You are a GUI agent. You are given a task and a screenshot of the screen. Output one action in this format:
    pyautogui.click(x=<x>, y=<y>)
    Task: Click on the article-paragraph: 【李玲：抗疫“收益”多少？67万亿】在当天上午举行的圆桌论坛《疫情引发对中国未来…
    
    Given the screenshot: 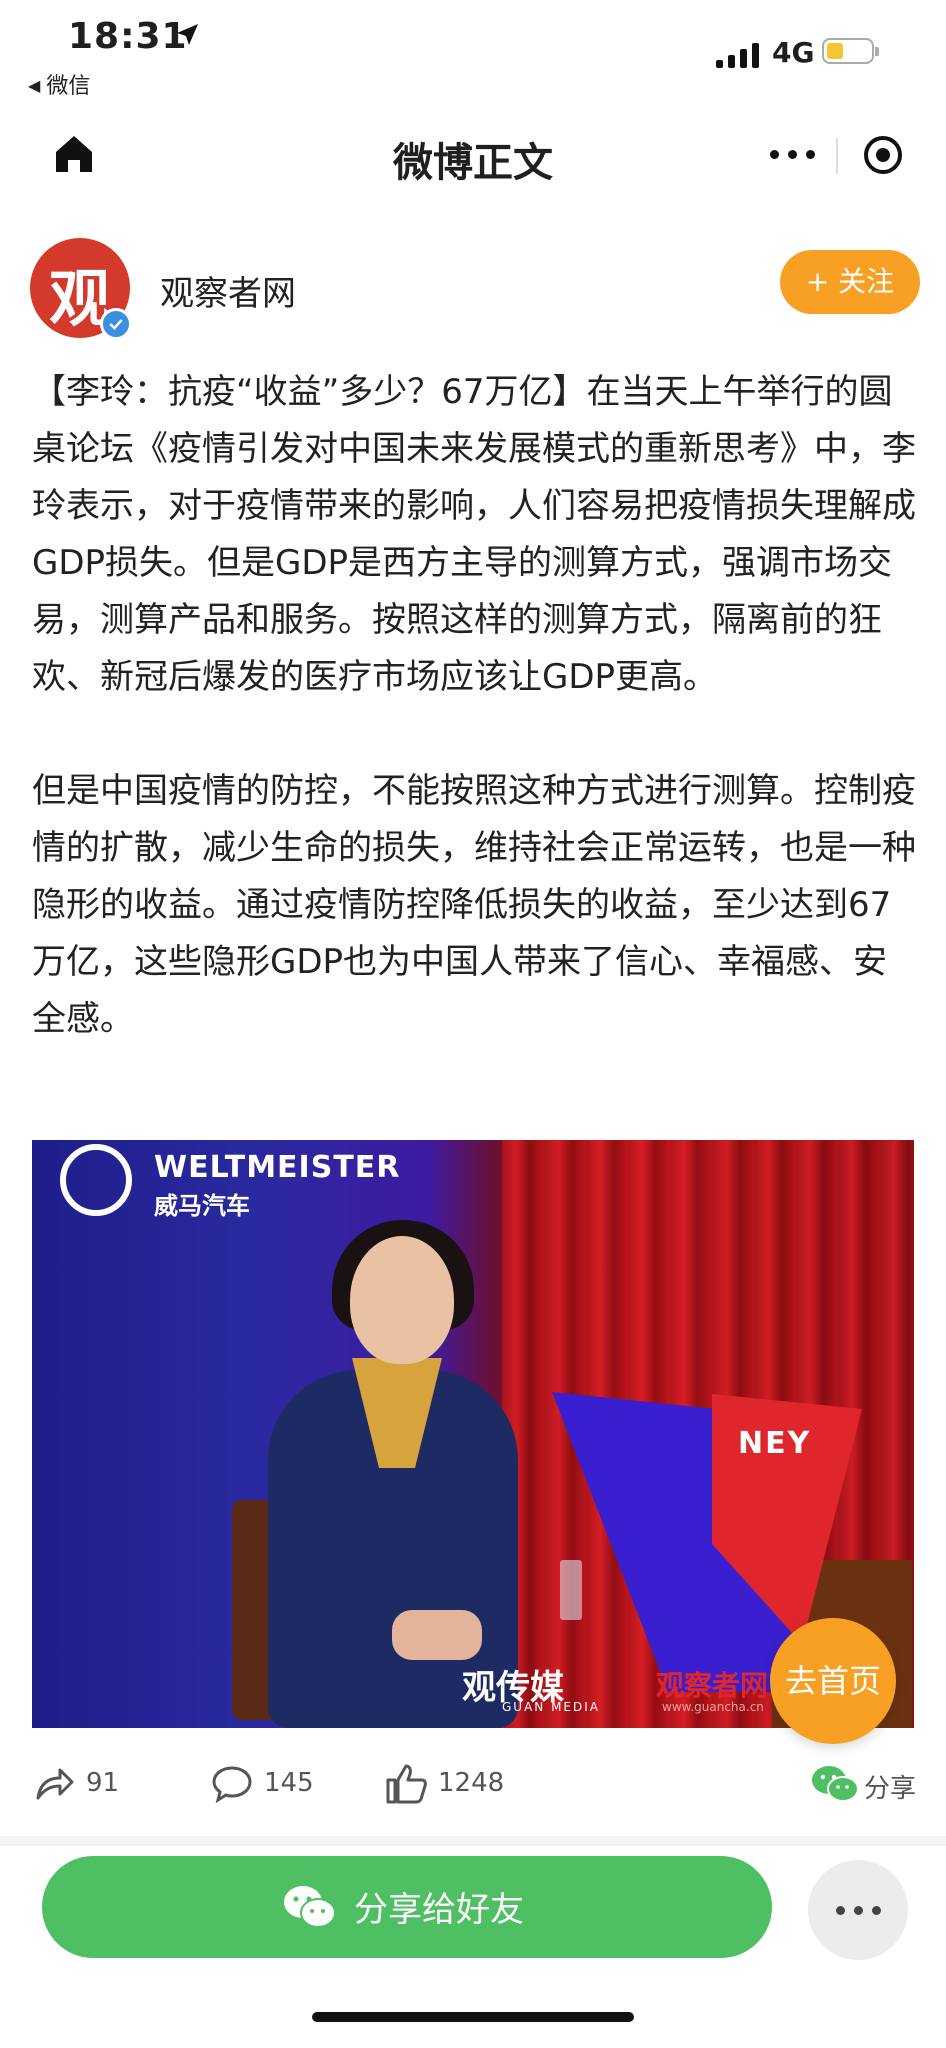 What is the action you would take?
    pyautogui.click(x=474, y=534)
    